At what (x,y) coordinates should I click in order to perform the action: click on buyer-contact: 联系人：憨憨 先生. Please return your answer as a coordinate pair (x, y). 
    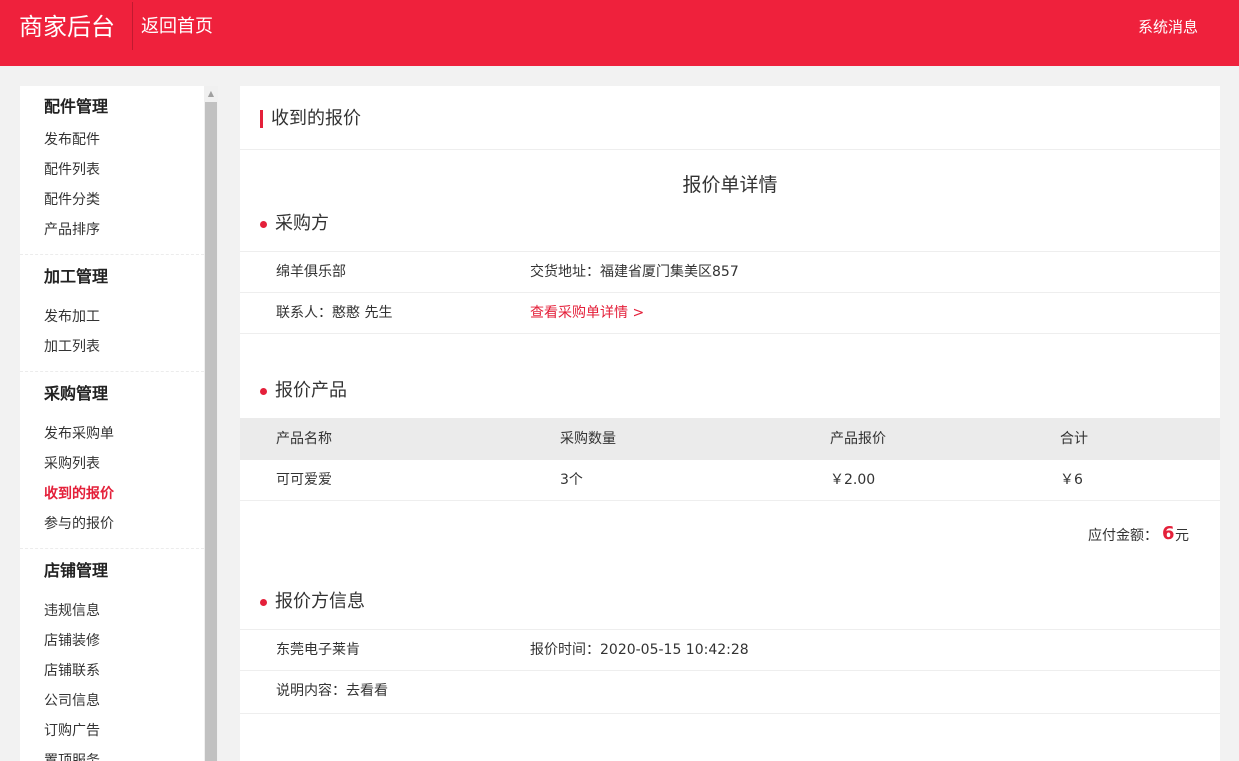
    Looking at the image, I should click on (334, 313).